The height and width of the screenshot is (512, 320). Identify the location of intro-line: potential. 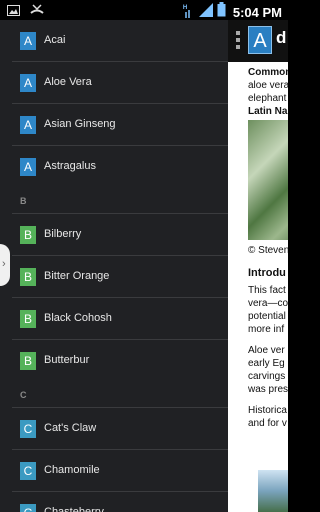
(267, 316).